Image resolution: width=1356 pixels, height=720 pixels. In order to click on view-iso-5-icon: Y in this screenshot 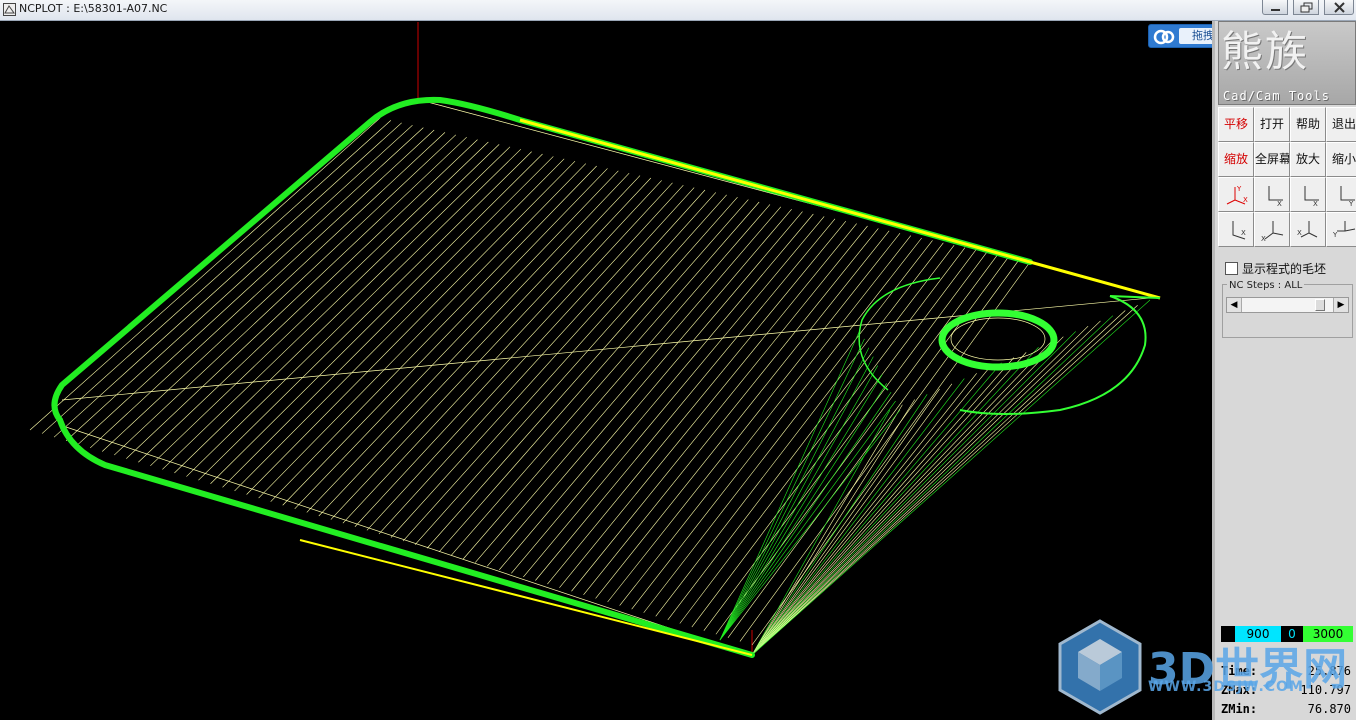, I will do `click(1344, 230)`.